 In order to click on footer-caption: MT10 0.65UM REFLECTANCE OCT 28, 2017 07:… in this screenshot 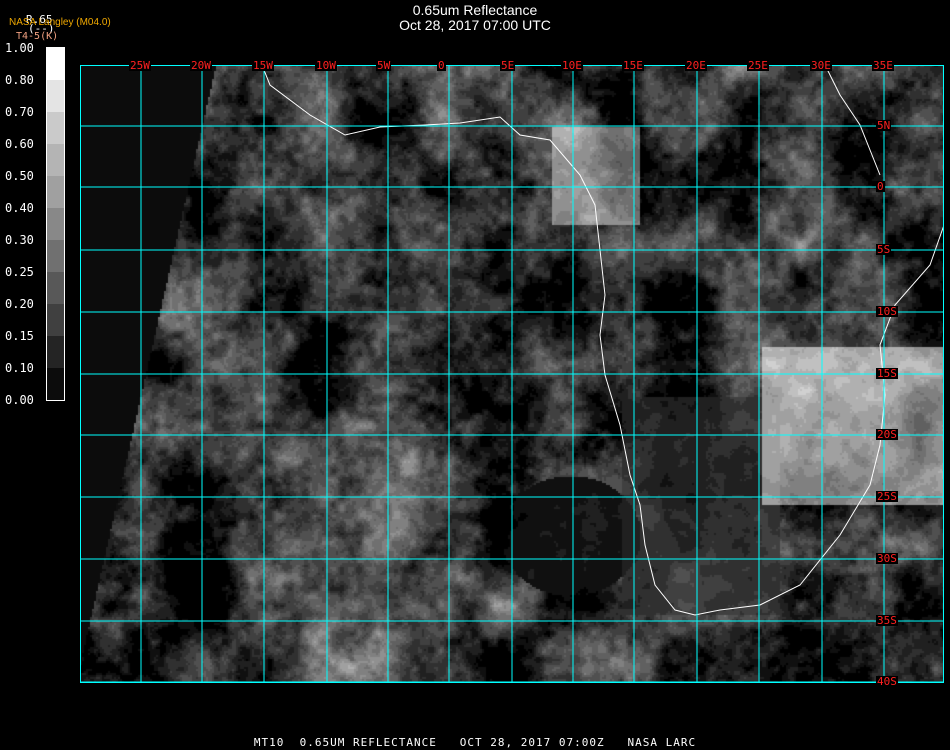, I will do `click(475, 742)`.